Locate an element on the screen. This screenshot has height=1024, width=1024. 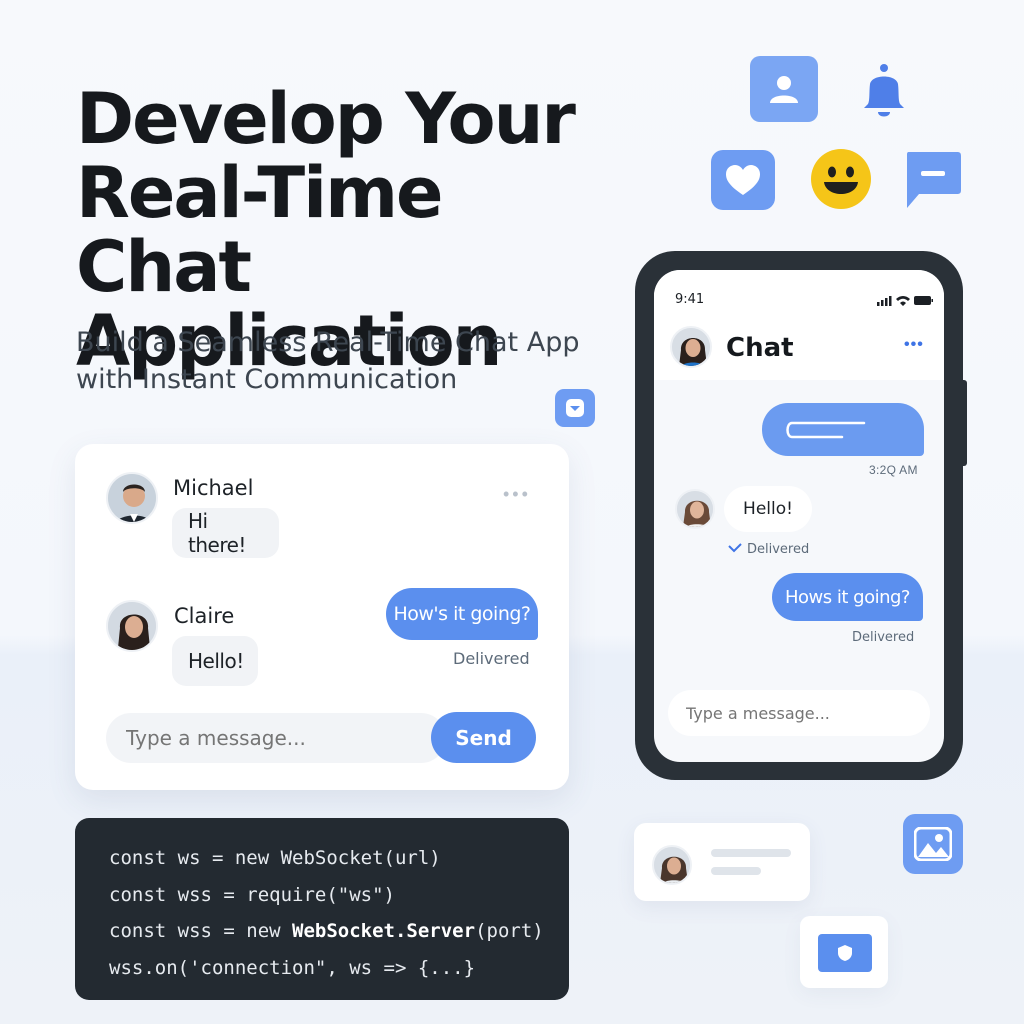
message-bubble: Hi there! is located at coordinates (225, 533).